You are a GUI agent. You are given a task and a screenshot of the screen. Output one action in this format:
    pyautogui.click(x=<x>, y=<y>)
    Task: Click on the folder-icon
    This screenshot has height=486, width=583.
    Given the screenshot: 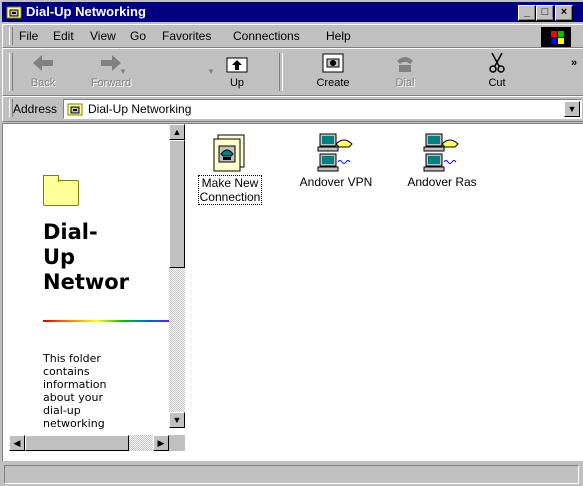 What is the action you would take?
    pyautogui.click(x=61, y=190)
    